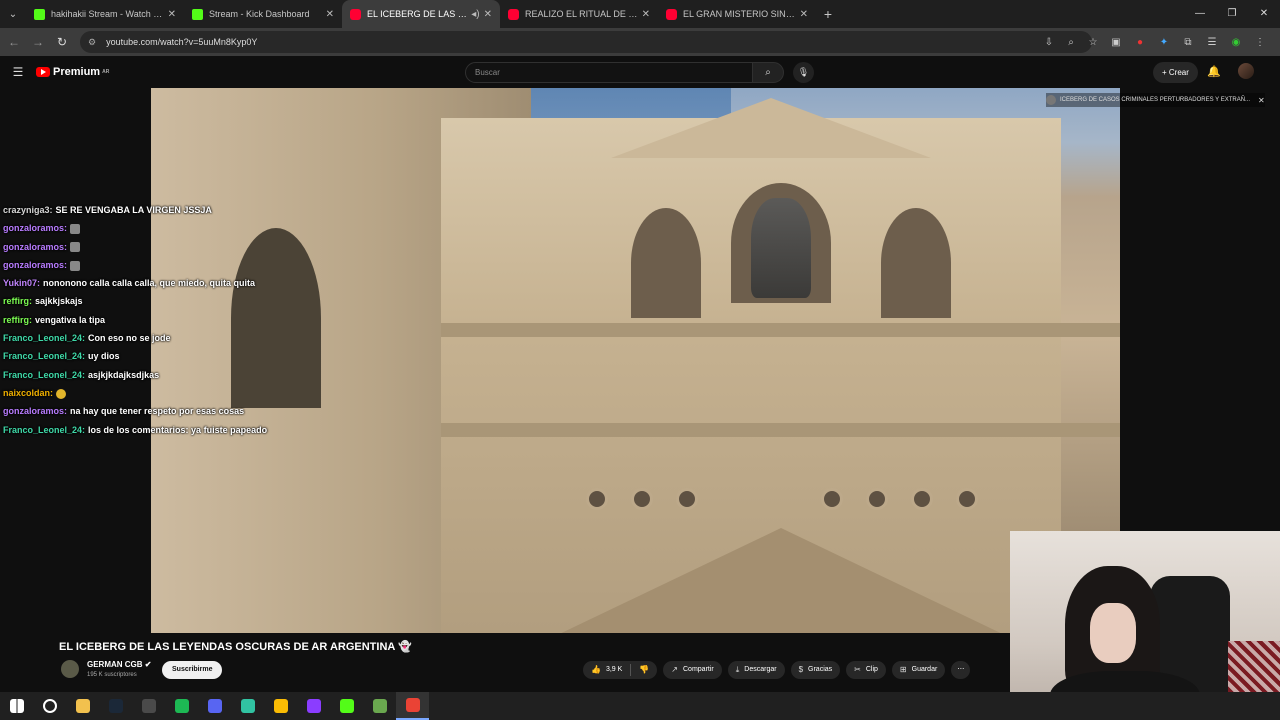 This screenshot has height=720, width=1280. I want to click on windows-start-icon, so click(16, 706).